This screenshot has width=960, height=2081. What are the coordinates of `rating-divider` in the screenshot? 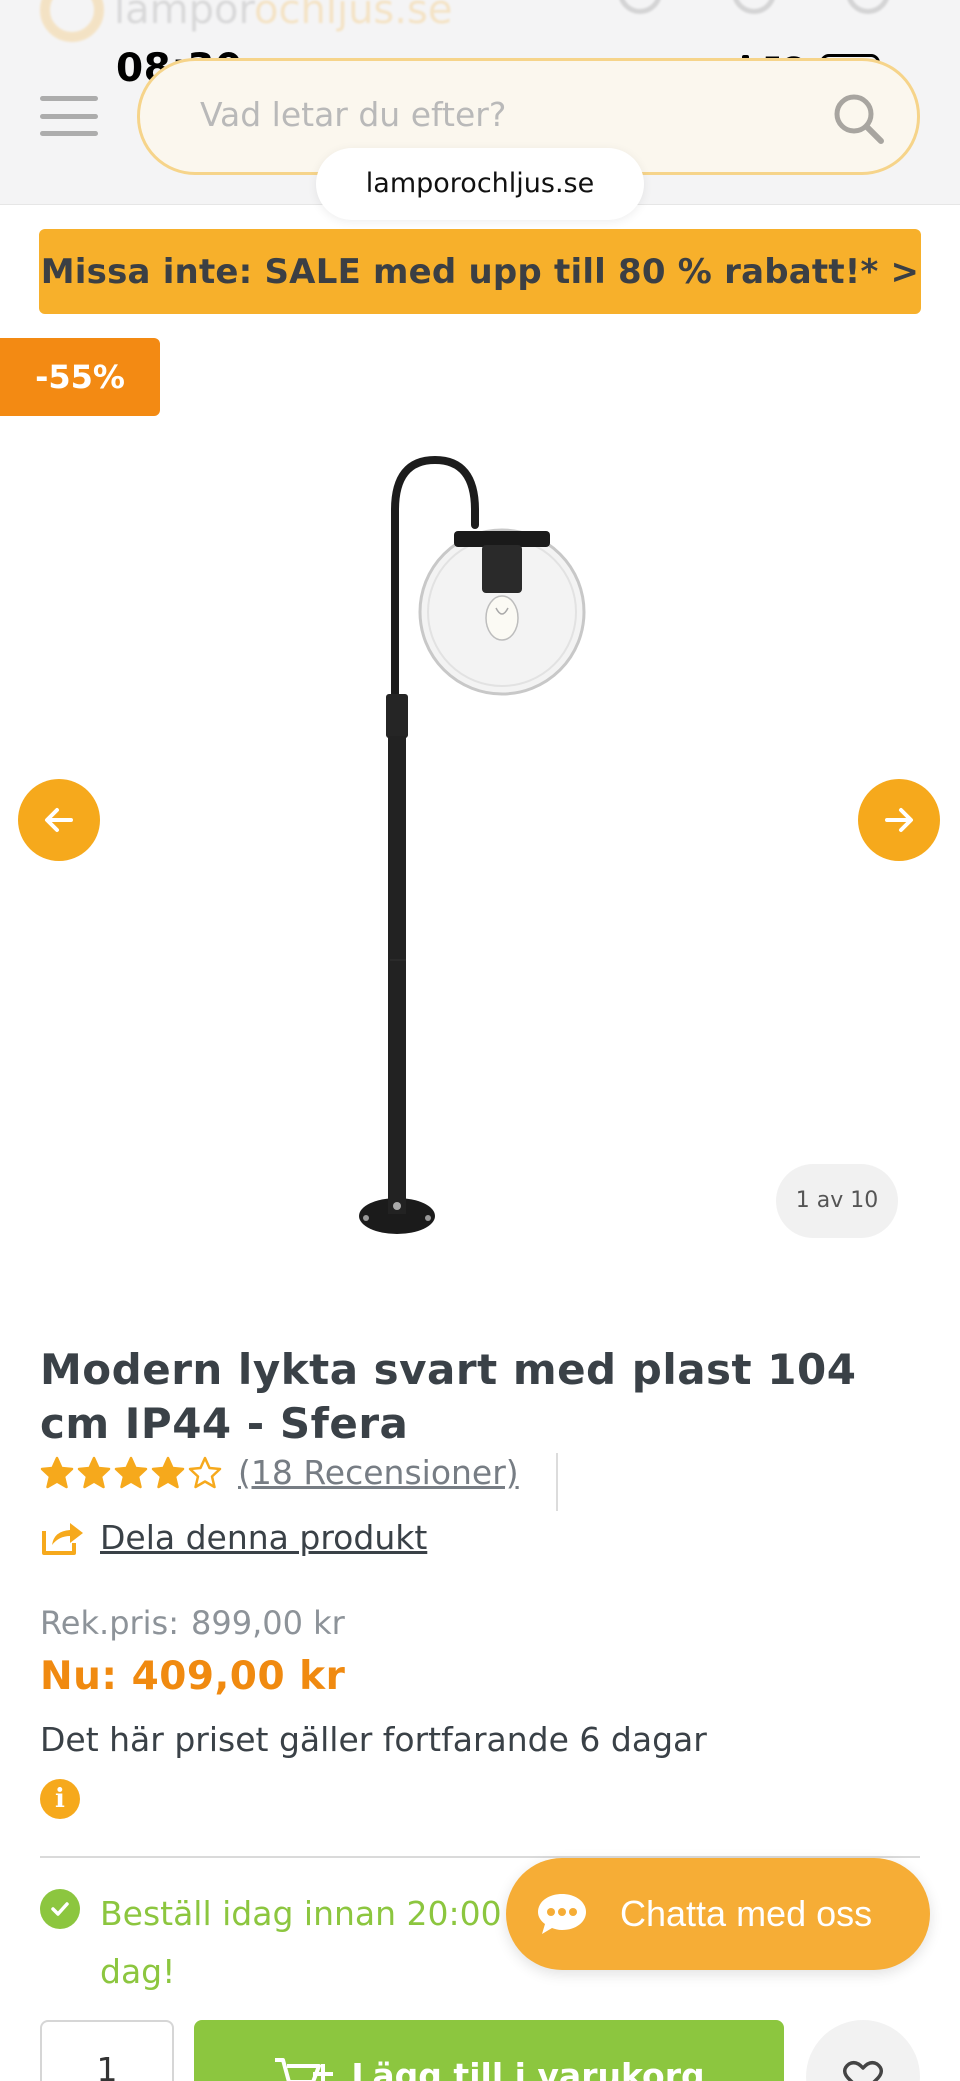 It's located at (557, 1482).